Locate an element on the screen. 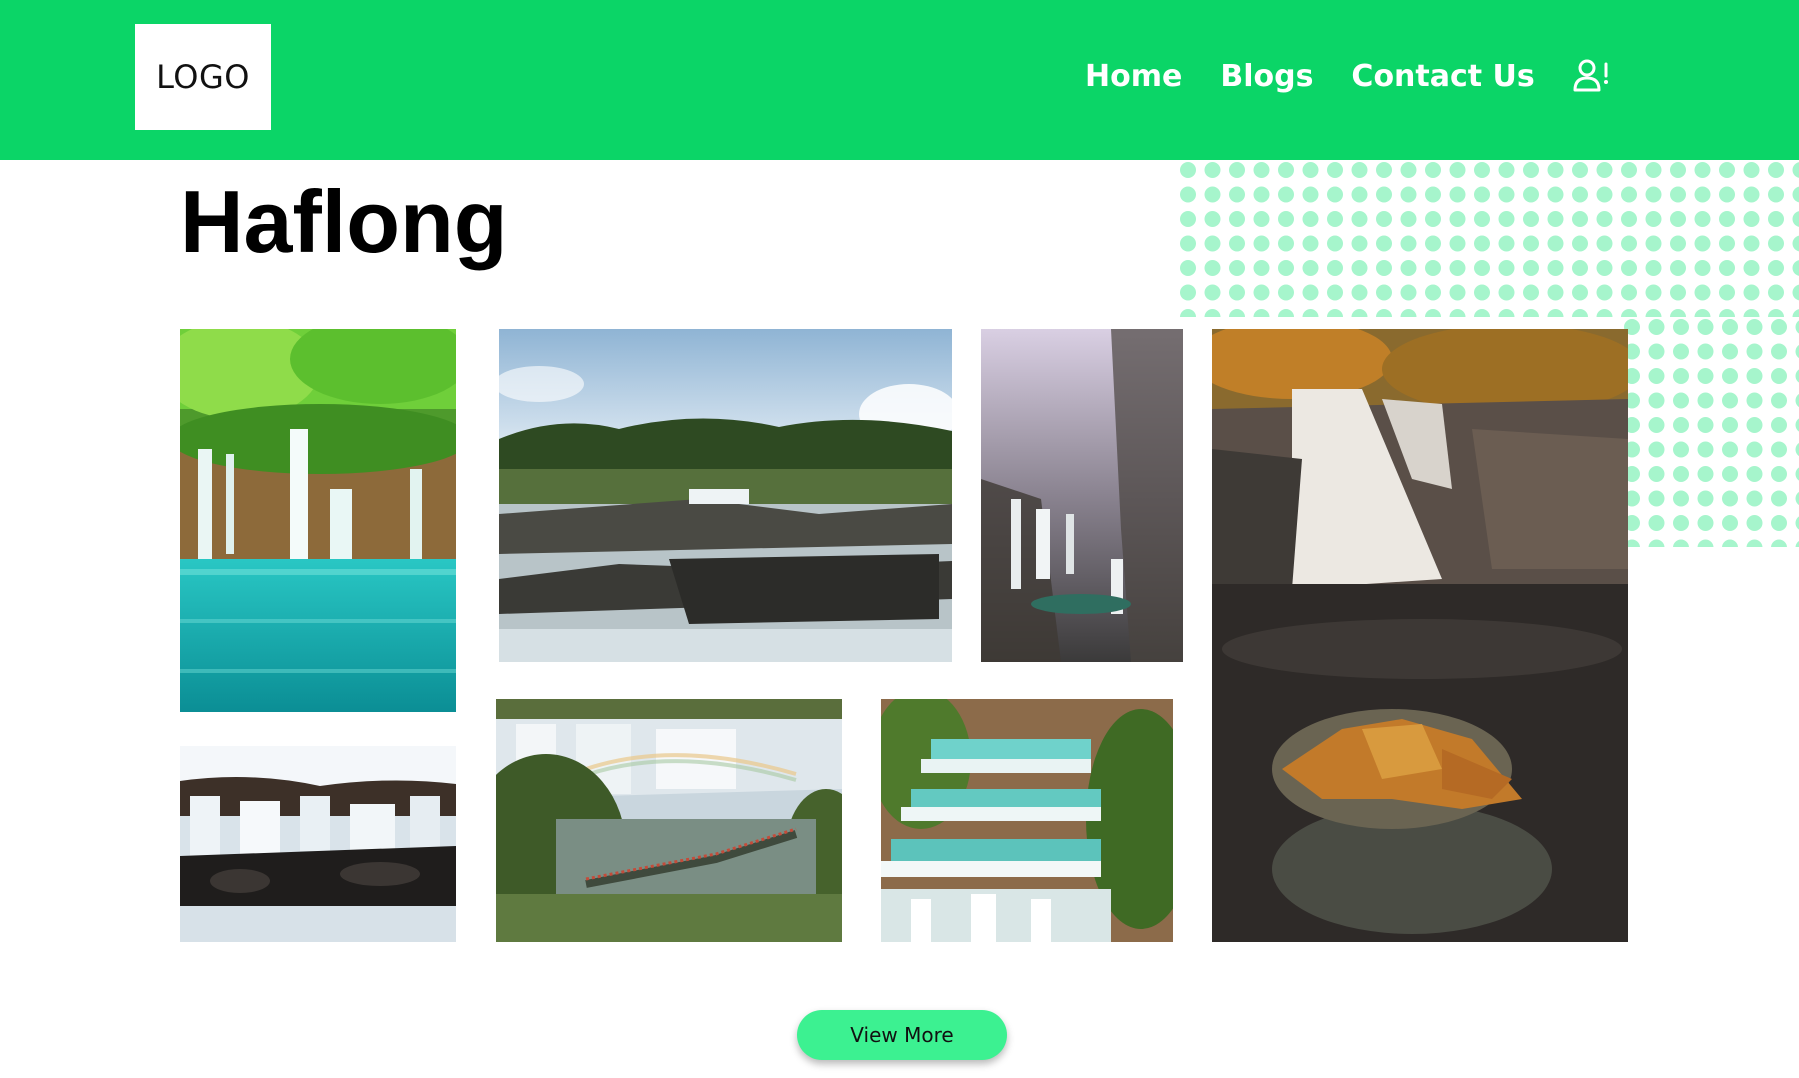 Image resolution: width=1799 pixels, height=1078 pixels. gallery-image-rocky-river-rapids is located at coordinates (725, 495).